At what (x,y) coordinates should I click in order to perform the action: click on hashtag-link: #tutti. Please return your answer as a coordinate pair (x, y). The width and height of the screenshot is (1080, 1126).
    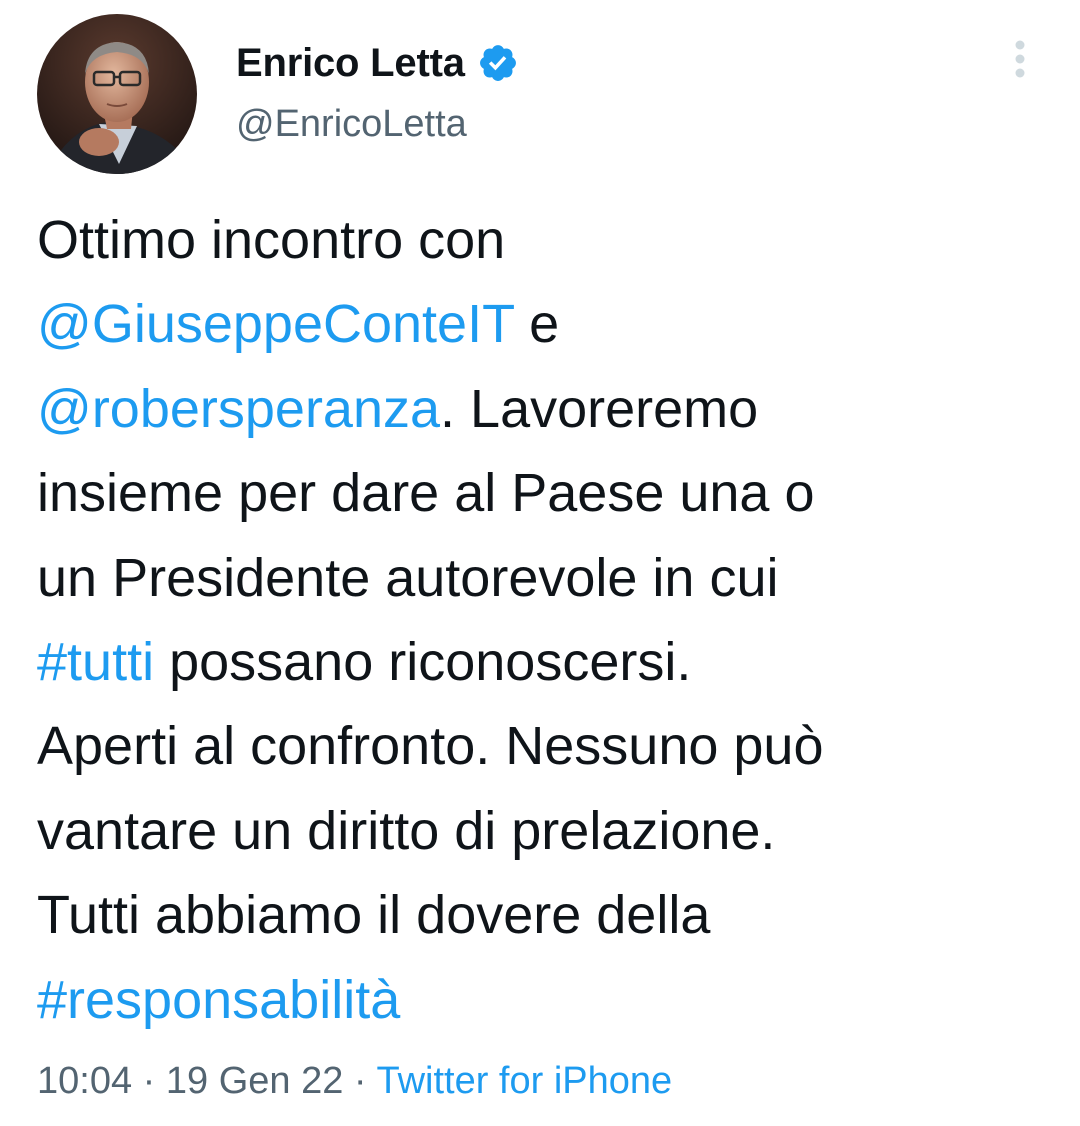
    Looking at the image, I should click on (95, 662).